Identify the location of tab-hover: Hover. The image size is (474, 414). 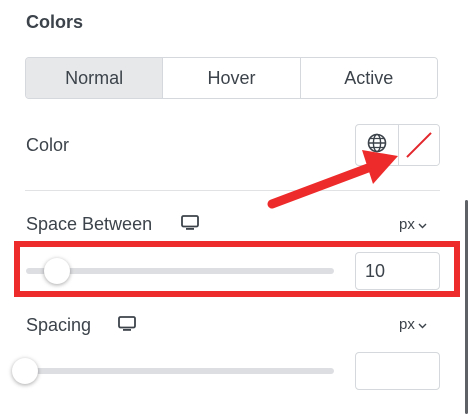
(232, 78).